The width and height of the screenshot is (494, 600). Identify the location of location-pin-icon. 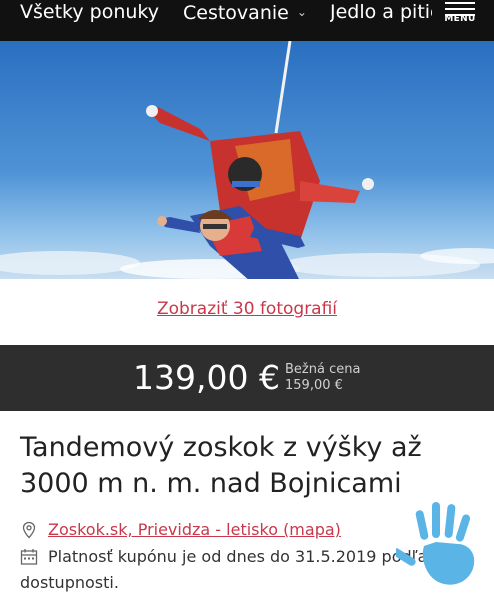
(29, 530).